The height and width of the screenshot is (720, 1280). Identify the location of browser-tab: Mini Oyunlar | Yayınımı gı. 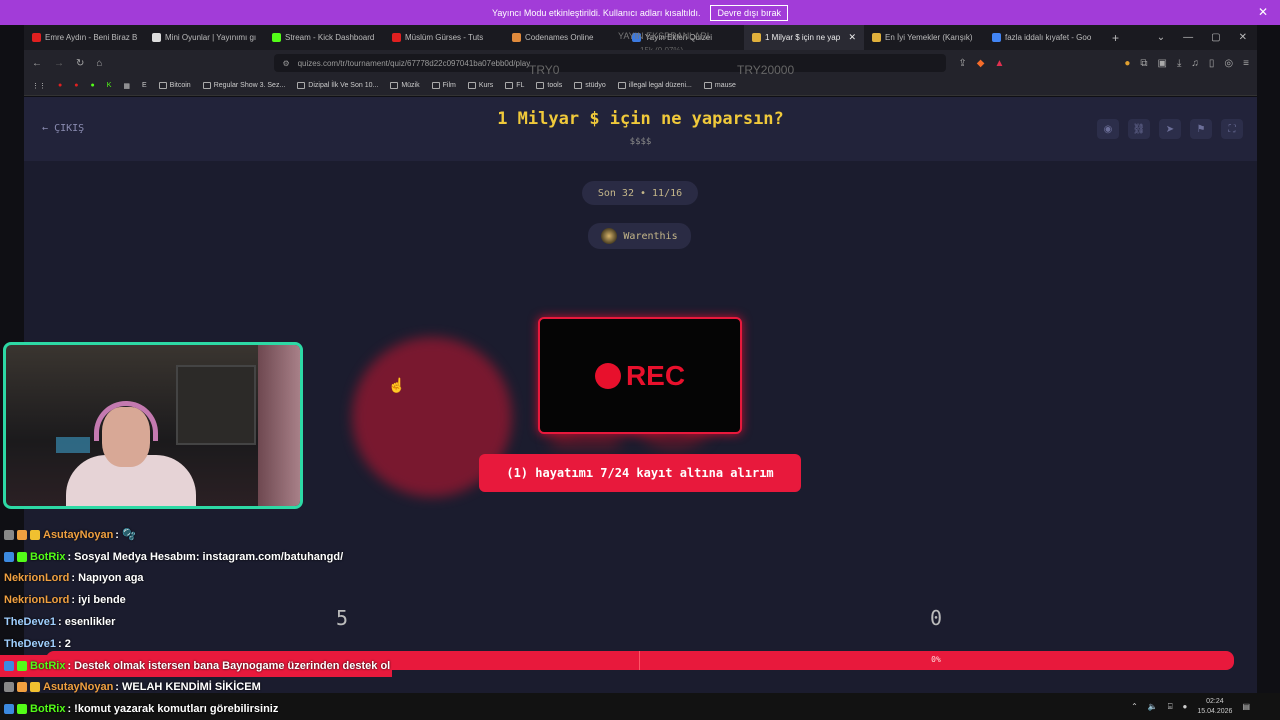
(204, 37).